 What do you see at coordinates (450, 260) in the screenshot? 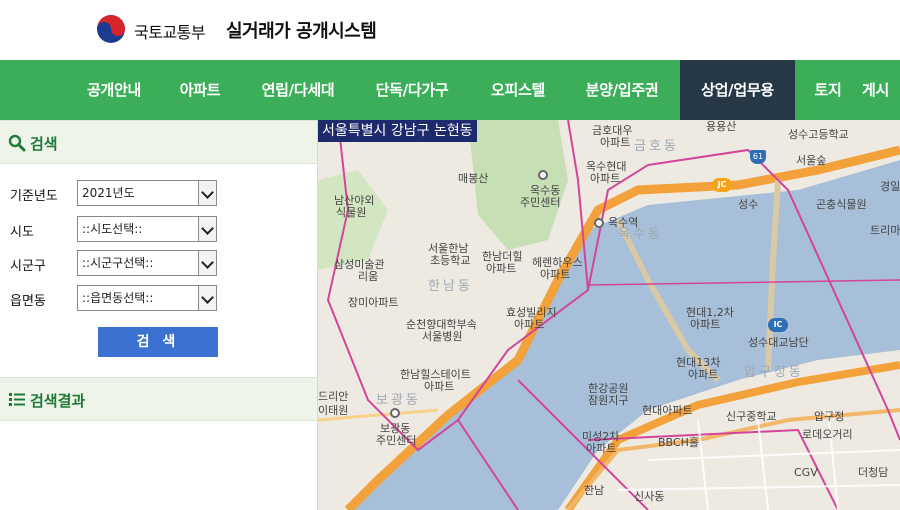
I see `map-label: 초등학교` at bounding box center [450, 260].